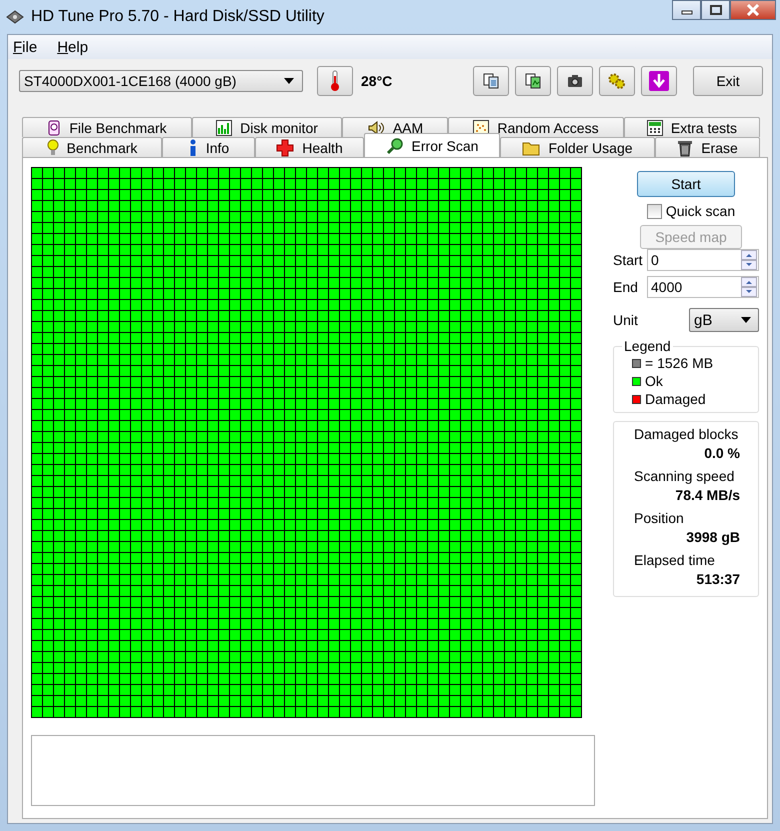 The image size is (780, 831). What do you see at coordinates (309, 147) in the screenshot?
I see `tab: Health` at bounding box center [309, 147].